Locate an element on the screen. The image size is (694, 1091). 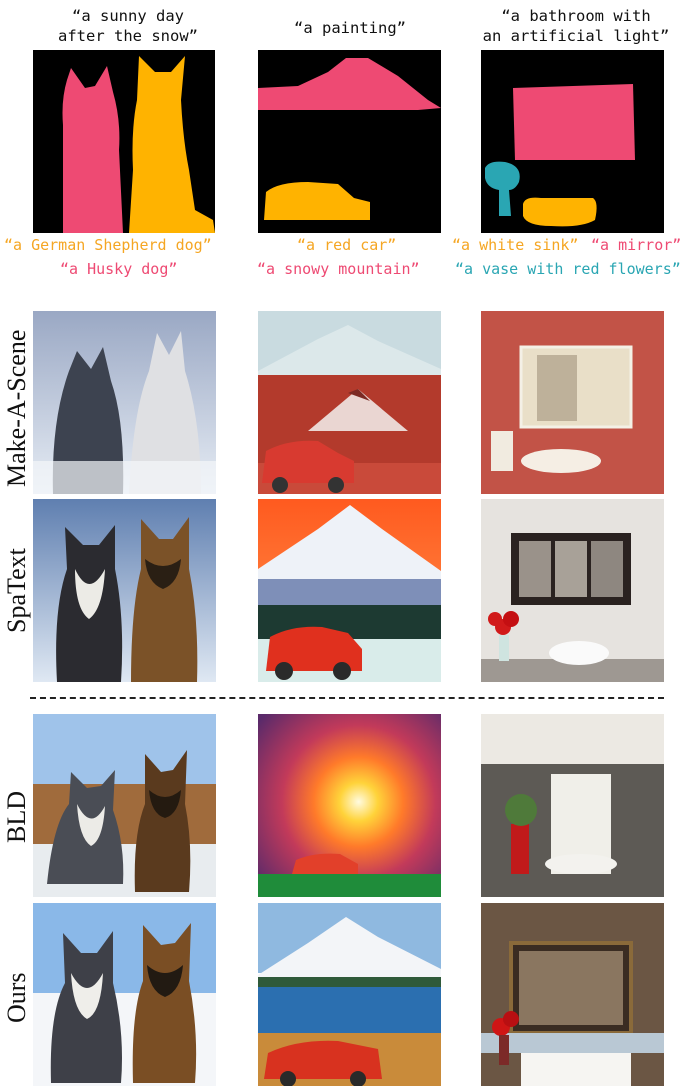
image-ours-bathroom is located at coordinates (572, 994).